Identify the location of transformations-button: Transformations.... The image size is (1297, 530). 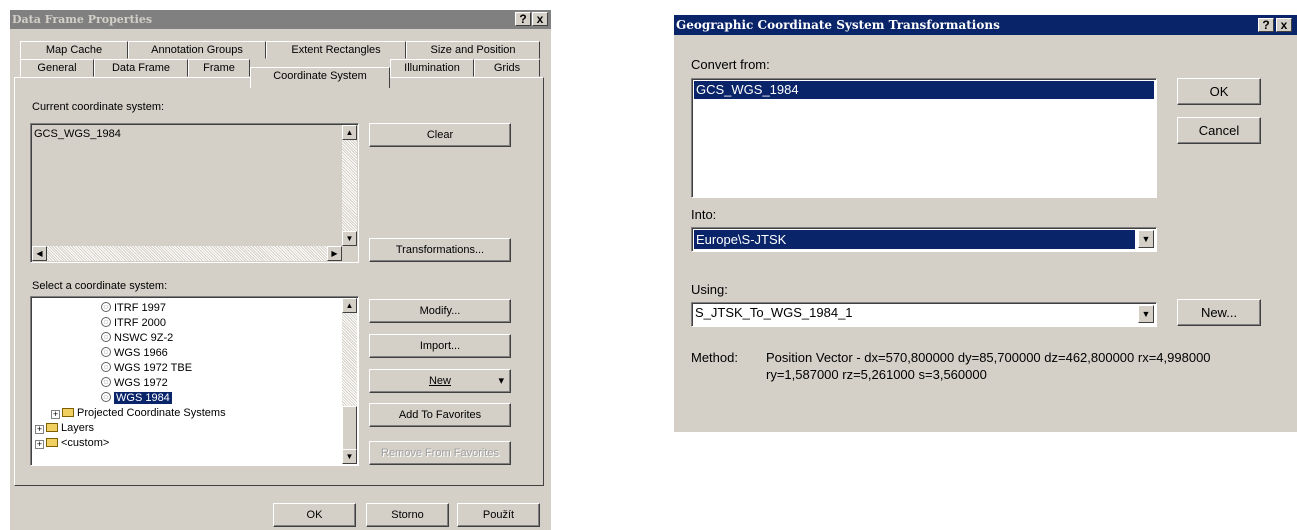
(440, 250).